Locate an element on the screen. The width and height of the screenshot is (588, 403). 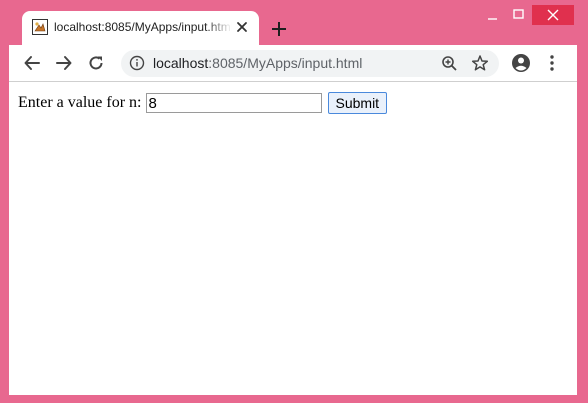
minimize-icon is located at coordinates (493, 15).